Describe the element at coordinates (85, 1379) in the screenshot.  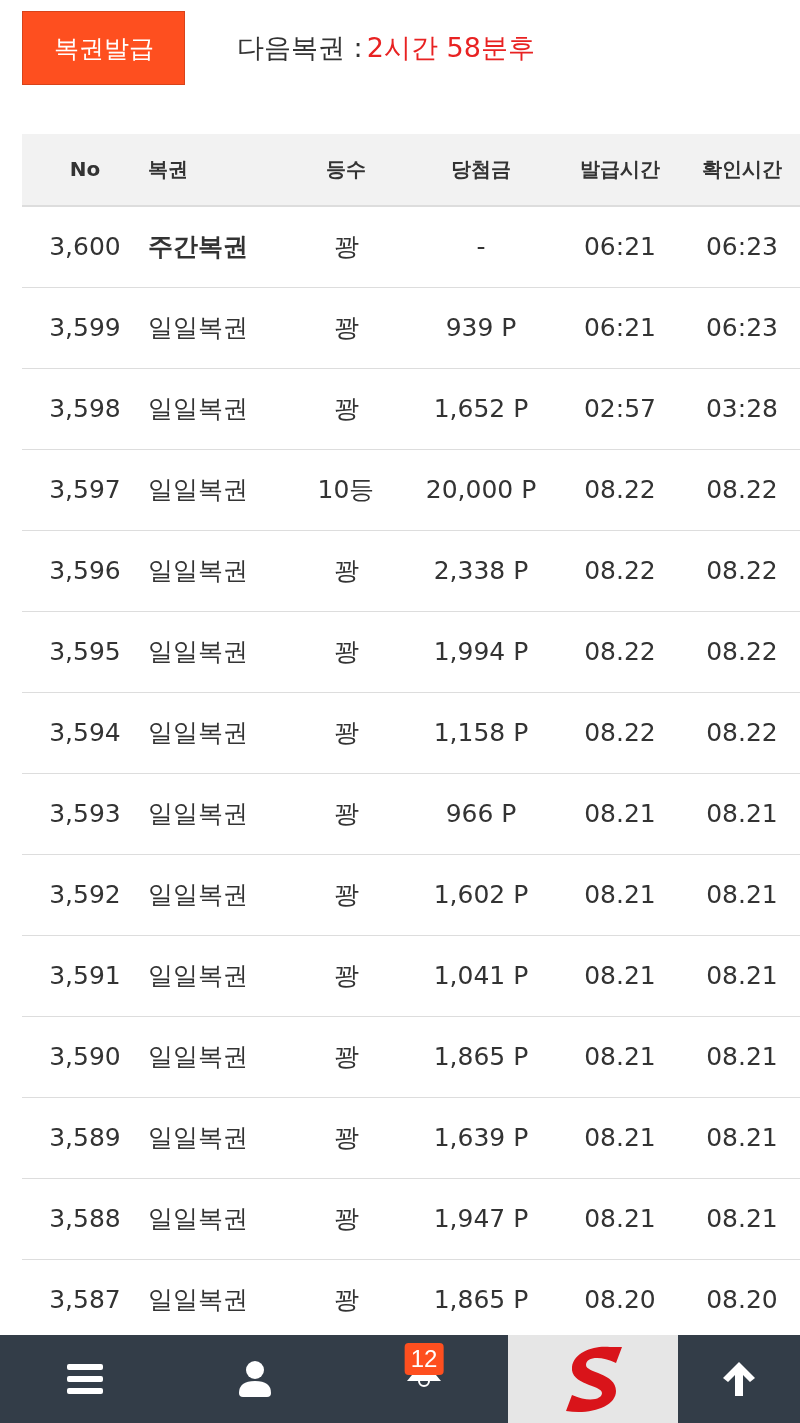
I see `menu-icon` at that location.